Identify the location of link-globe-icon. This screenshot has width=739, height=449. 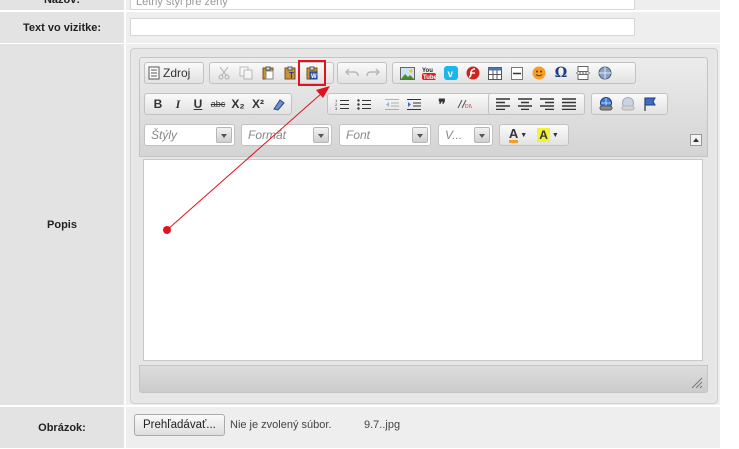
(606, 104).